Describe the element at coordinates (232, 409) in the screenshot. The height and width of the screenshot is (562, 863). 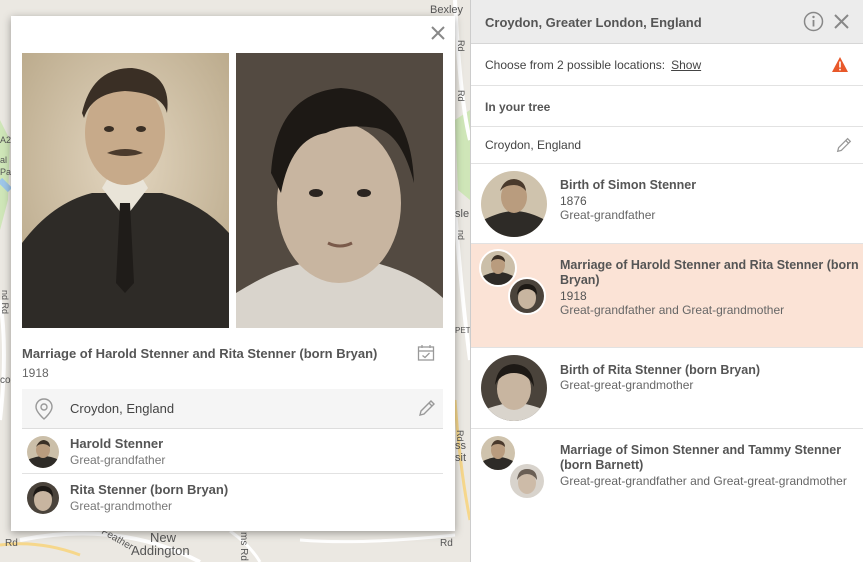
I see `event-place-row: Croydon, England` at that location.